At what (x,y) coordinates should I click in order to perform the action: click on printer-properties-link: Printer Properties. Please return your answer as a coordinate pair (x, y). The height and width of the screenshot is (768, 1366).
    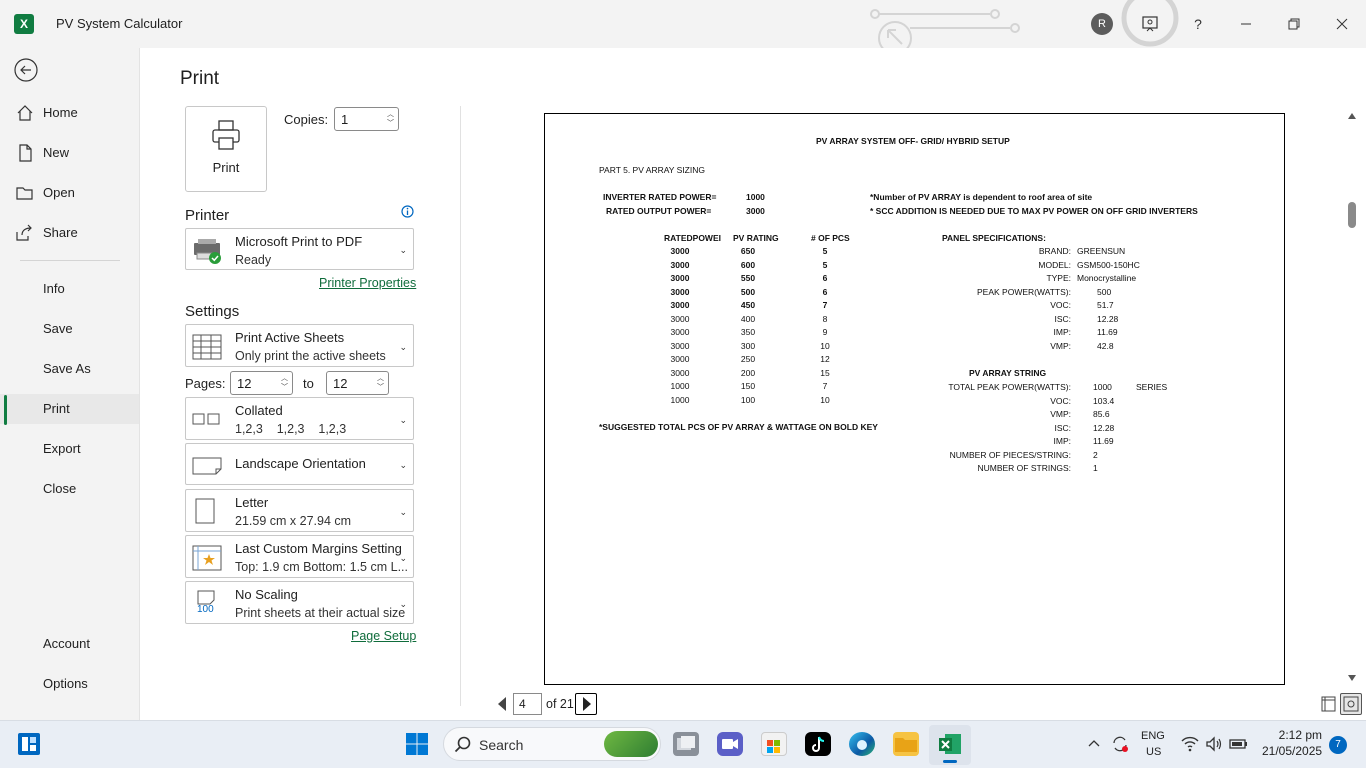
    Looking at the image, I should click on (367, 283).